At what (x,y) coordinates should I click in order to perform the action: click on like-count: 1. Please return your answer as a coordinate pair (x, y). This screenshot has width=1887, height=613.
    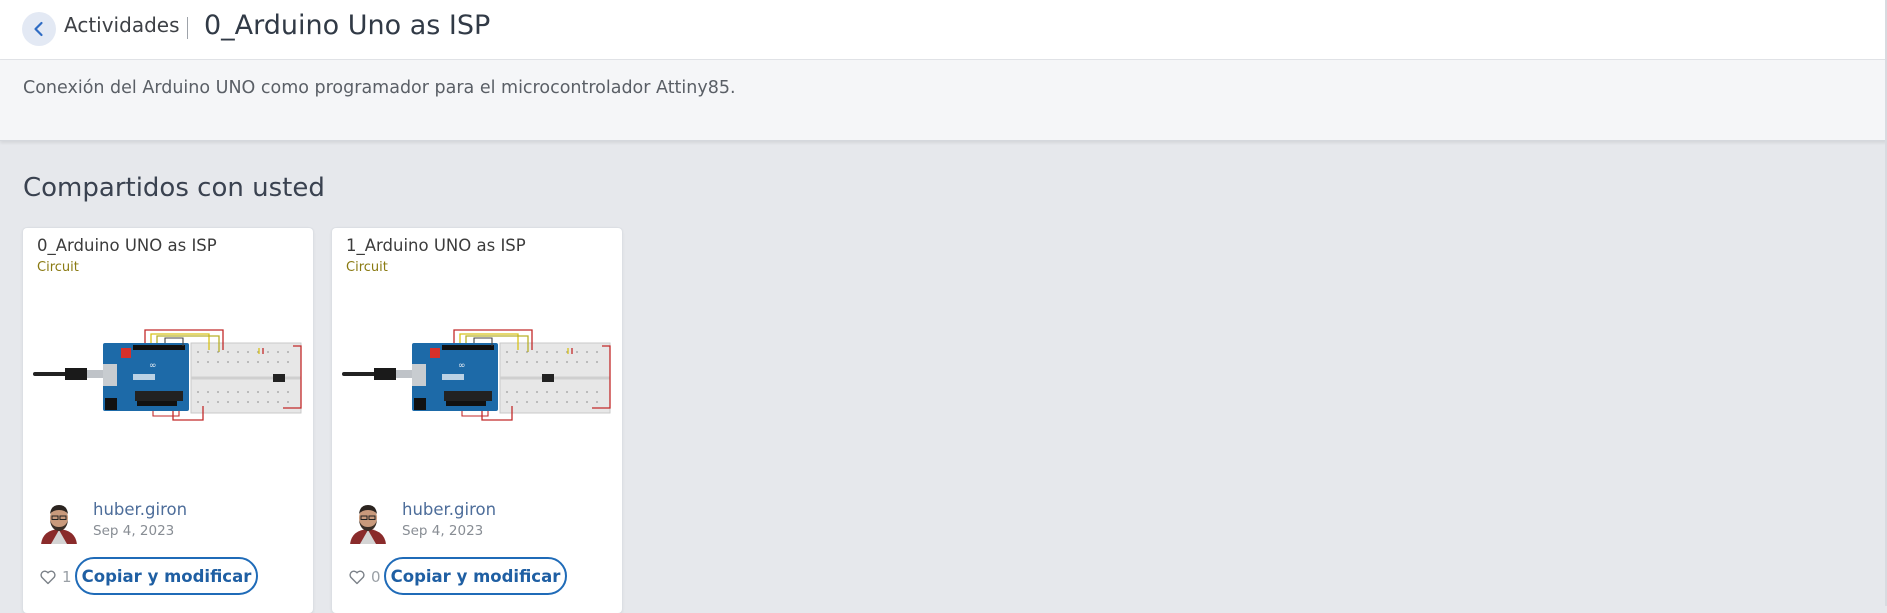
    Looking at the image, I should click on (67, 577).